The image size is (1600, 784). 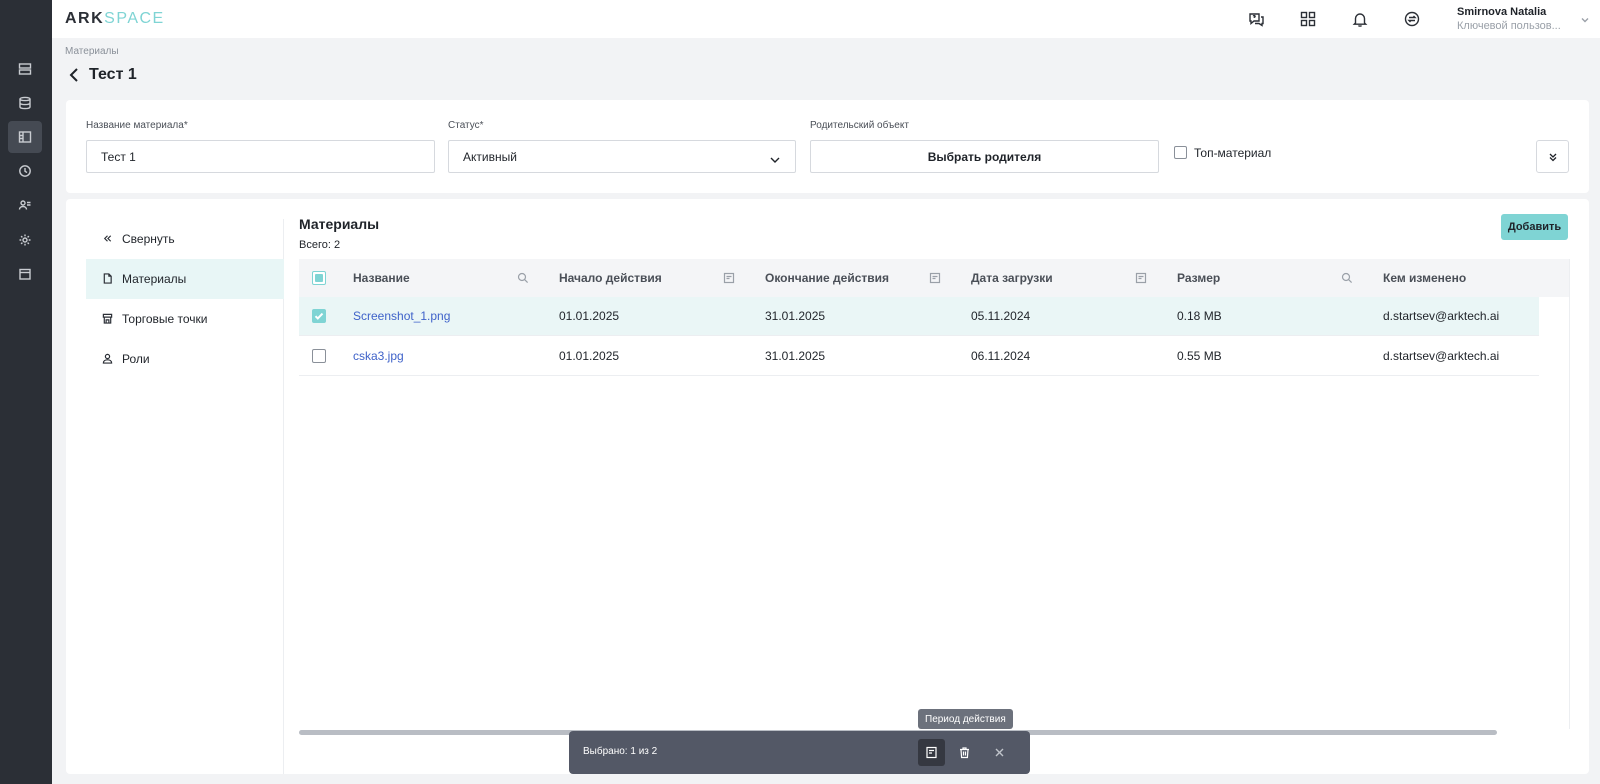 What do you see at coordinates (1180, 152) in the screenshot?
I see `top-material-checkbox` at bounding box center [1180, 152].